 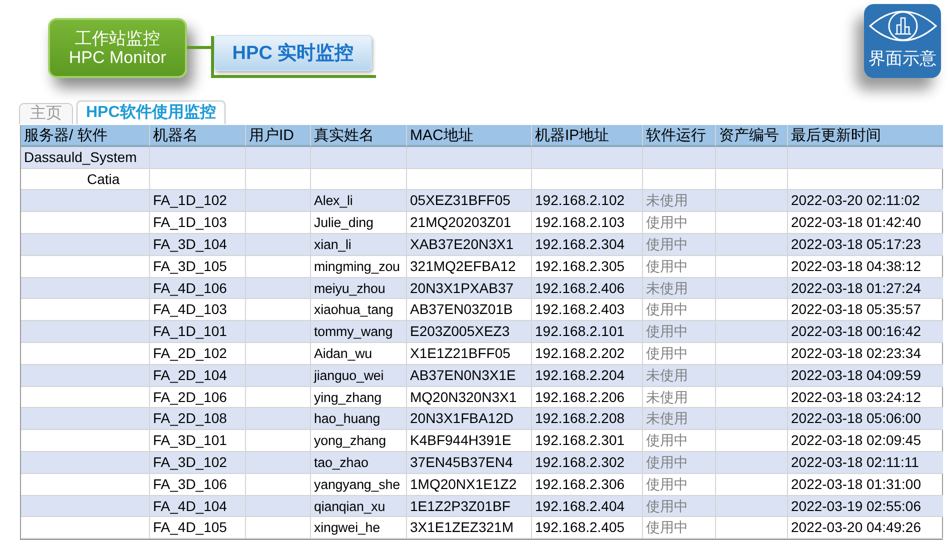 I want to click on table-cell: xingwei_he, so click(x=359, y=528).